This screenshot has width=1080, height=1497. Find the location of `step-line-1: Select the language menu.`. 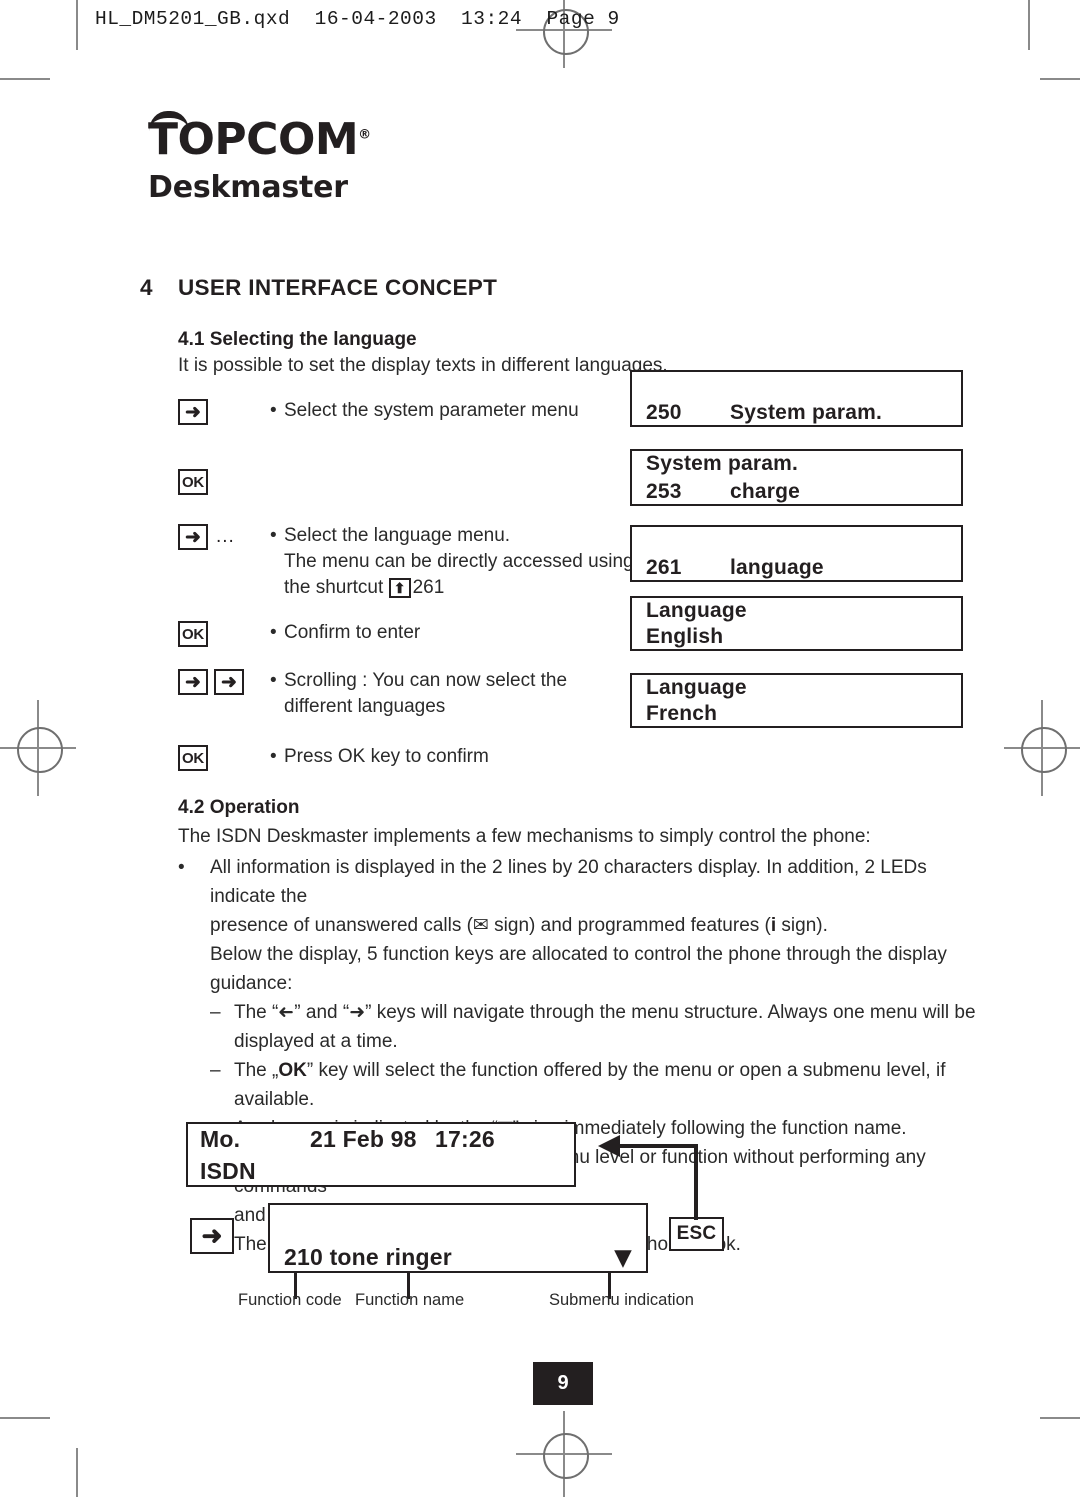

step-line-1: Select the language menu. is located at coordinates (397, 535).